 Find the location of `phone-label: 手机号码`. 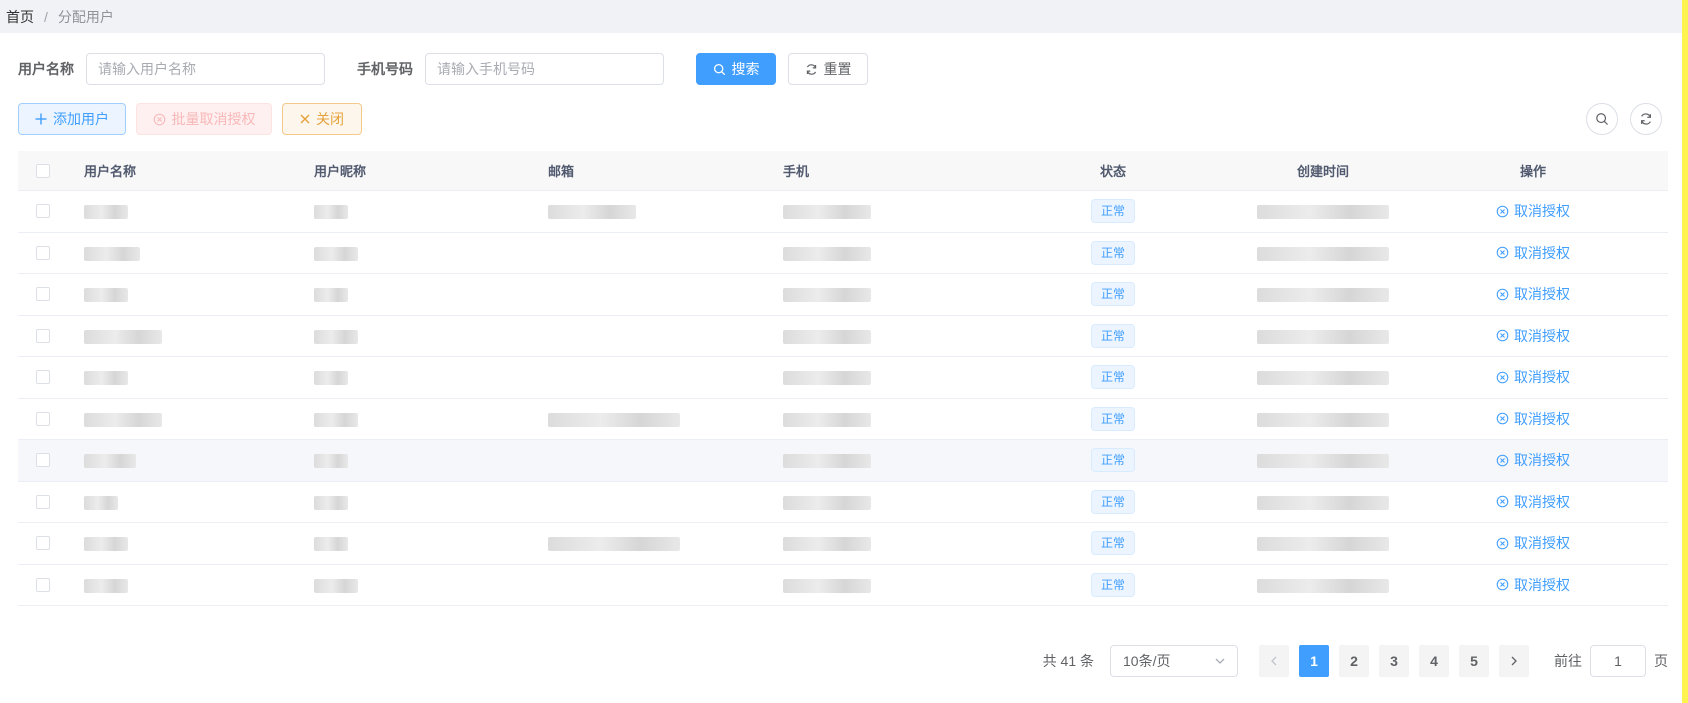

phone-label: 手机号码 is located at coordinates (385, 69).